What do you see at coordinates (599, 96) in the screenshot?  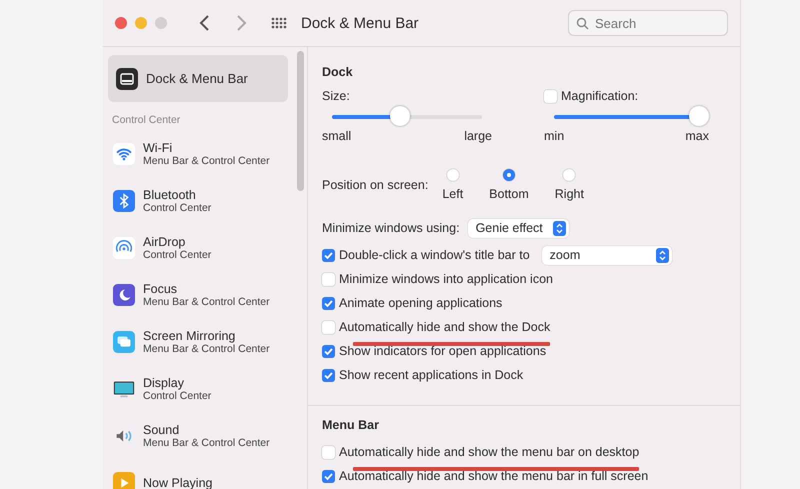 I see `checkbox-label: Magnification:` at bounding box center [599, 96].